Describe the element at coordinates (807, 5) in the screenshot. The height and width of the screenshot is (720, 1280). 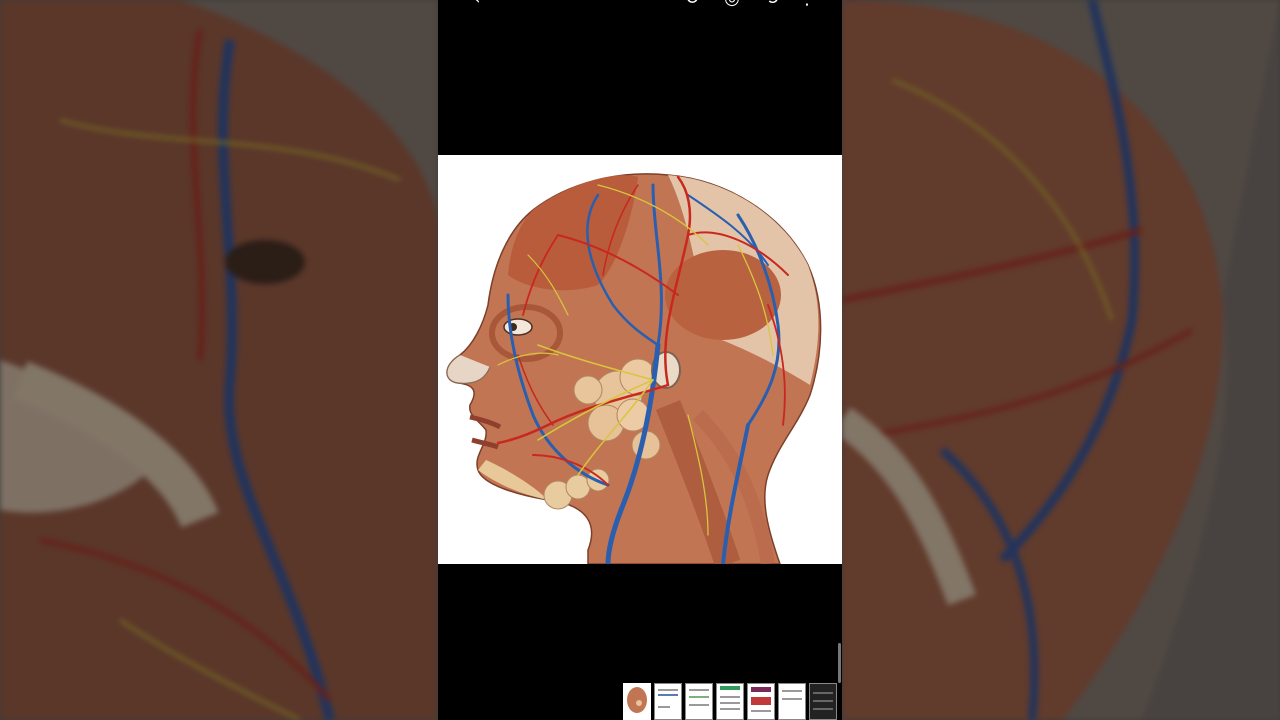
I see `more-vertical-icon: ⋮` at that location.